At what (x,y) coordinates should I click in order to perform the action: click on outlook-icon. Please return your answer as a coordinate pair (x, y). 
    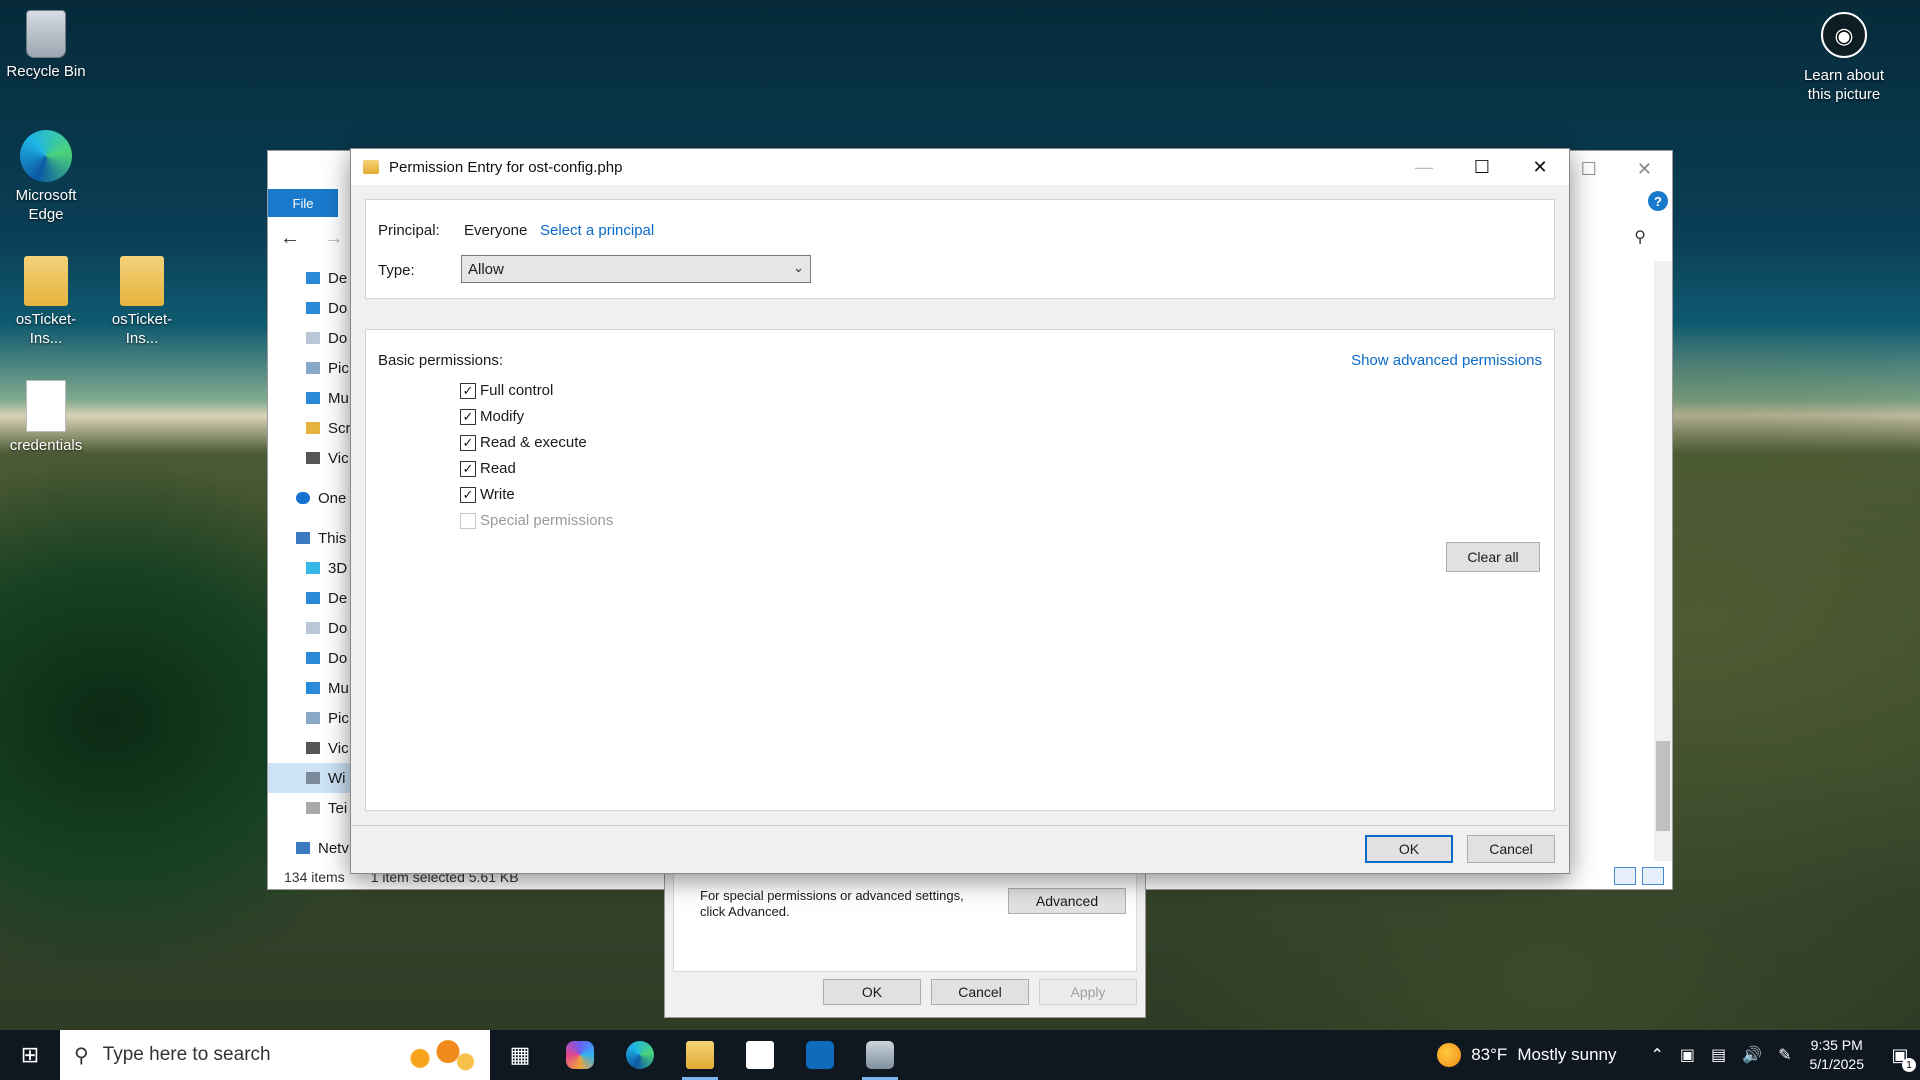
    Looking at the image, I should click on (820, 1055).